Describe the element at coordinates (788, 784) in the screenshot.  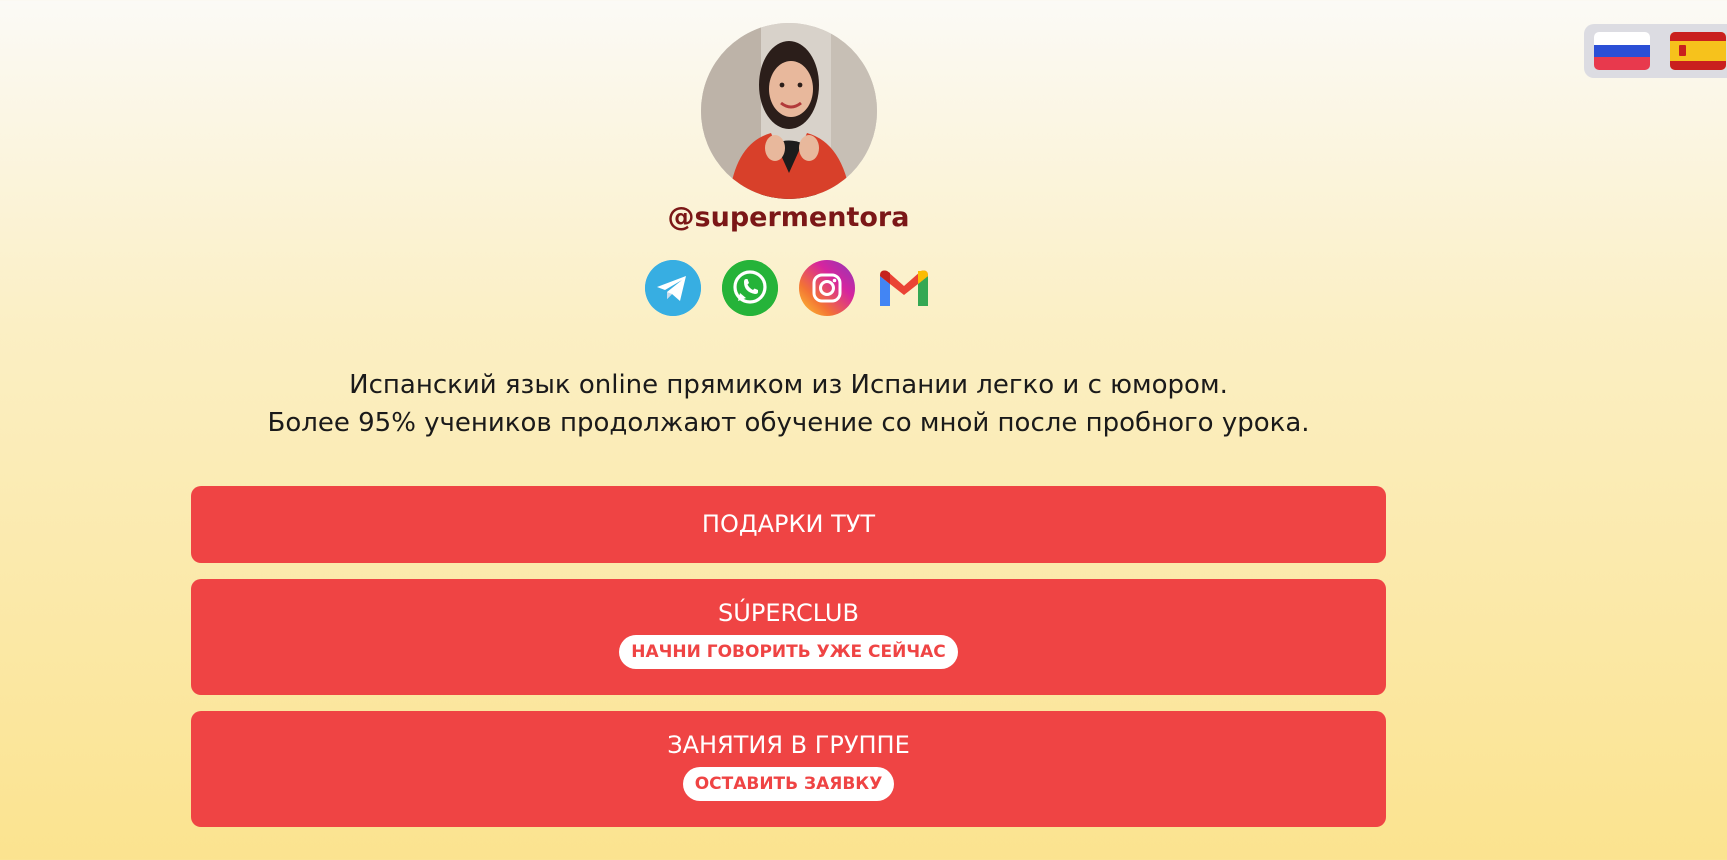
I see `group-classes-button-subtitle: ОСТАВИТЬ ЗАЯВКУ` at that location.